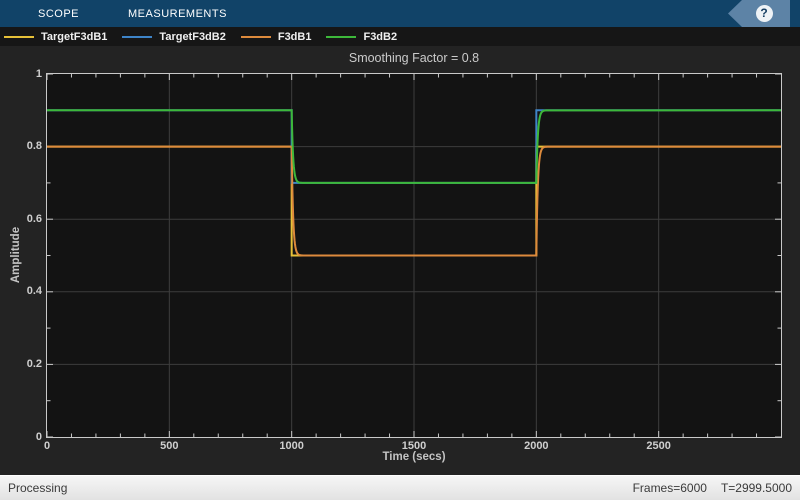 The image size is (800, 500). Describe the element at coordinates (294, 36) in the screenshot. I see `legend-item-label: F3dB1` at that location.